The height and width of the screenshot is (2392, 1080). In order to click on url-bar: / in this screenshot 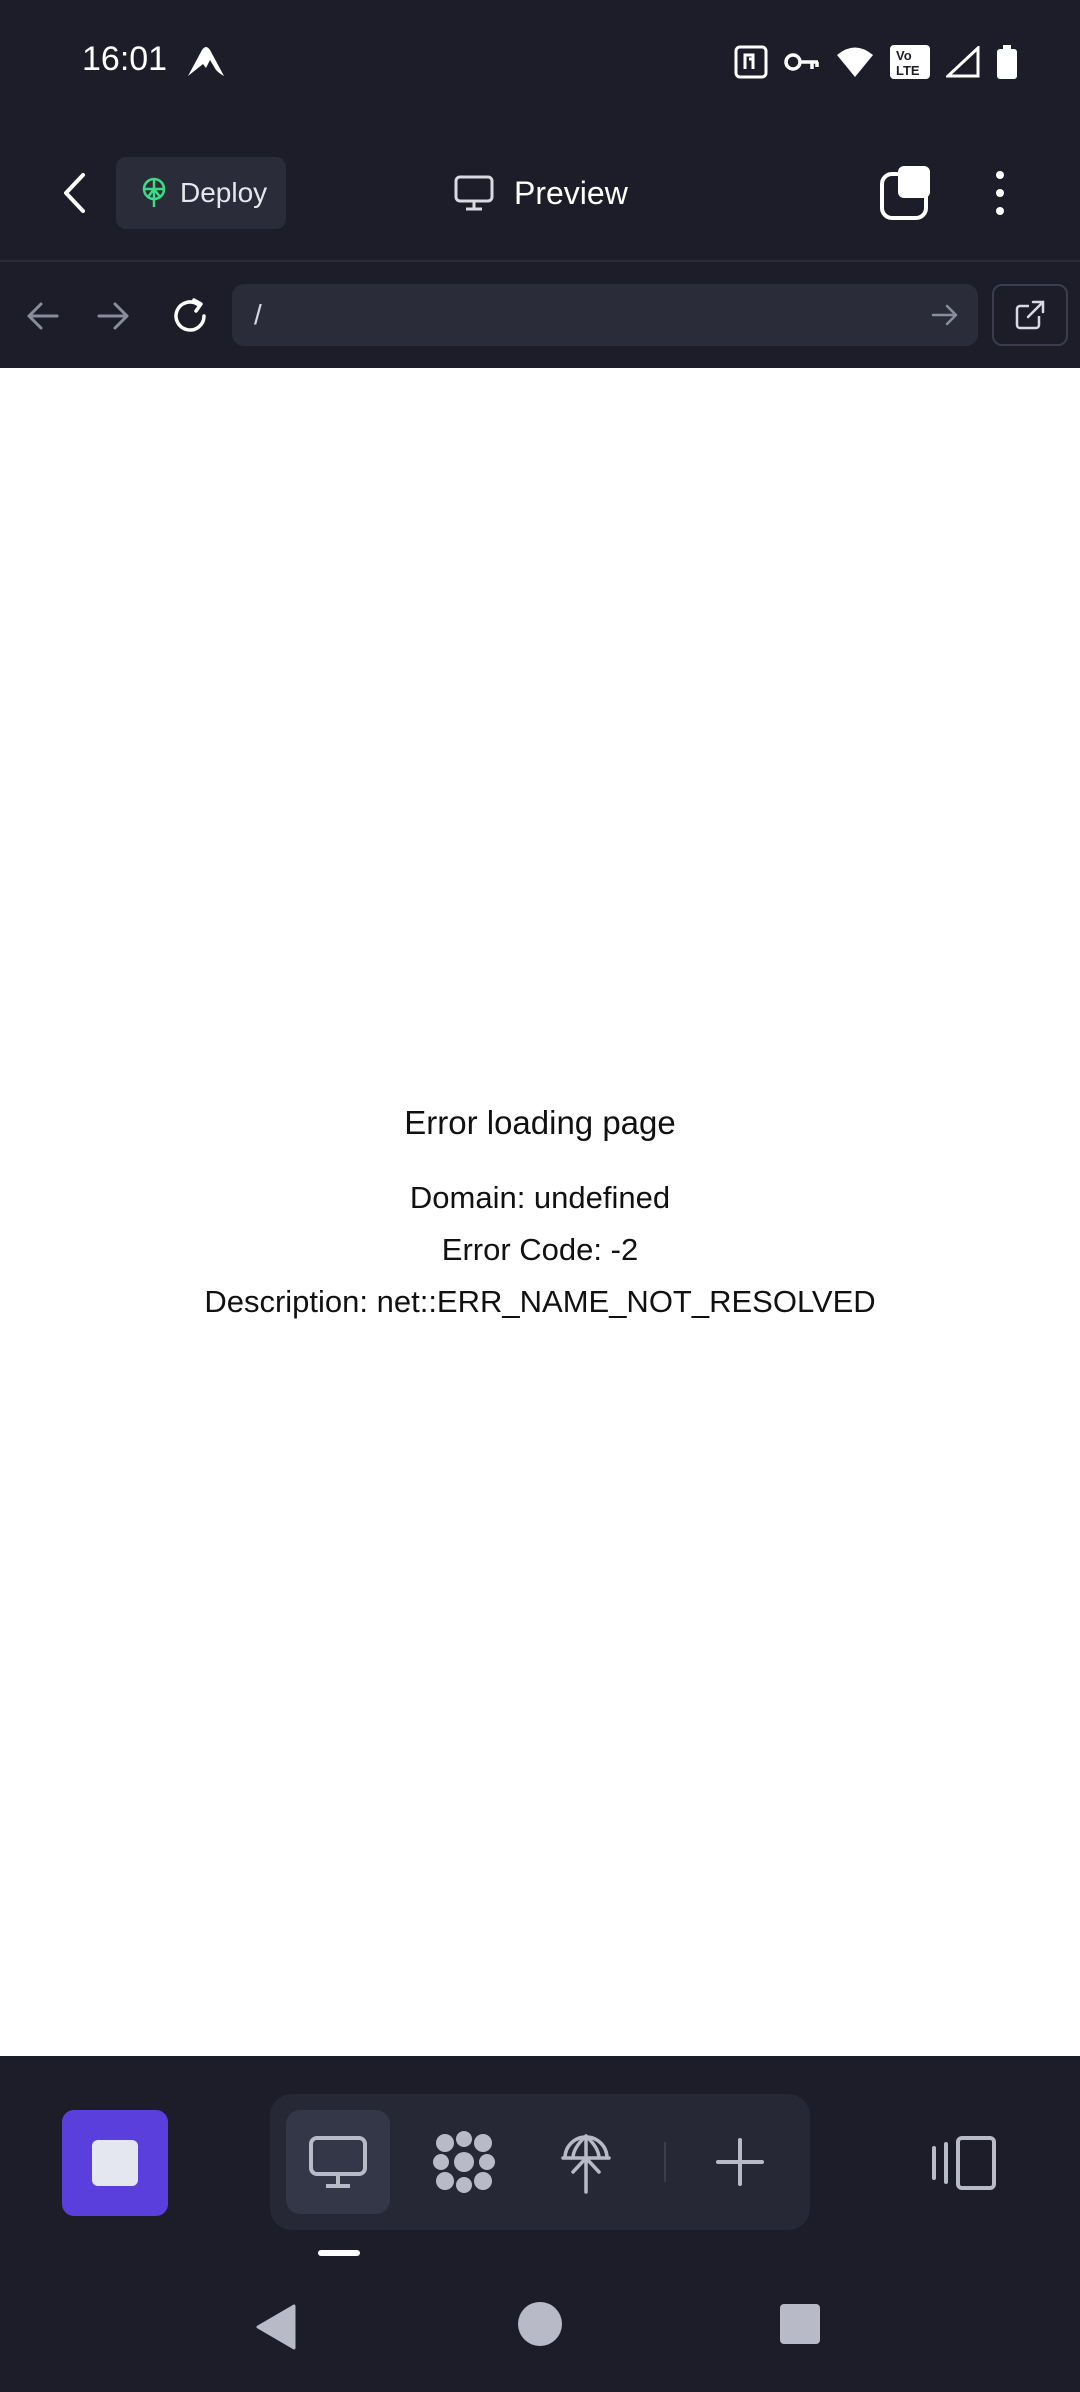, I will do `click(540, 315)`.